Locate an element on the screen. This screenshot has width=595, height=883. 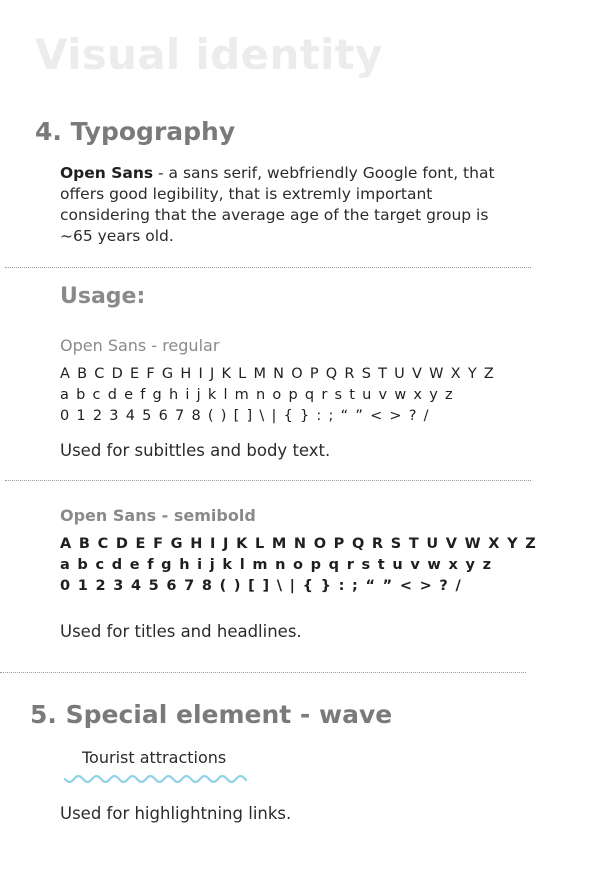
font-name: Open Sans is located at coordinates (107, 173).